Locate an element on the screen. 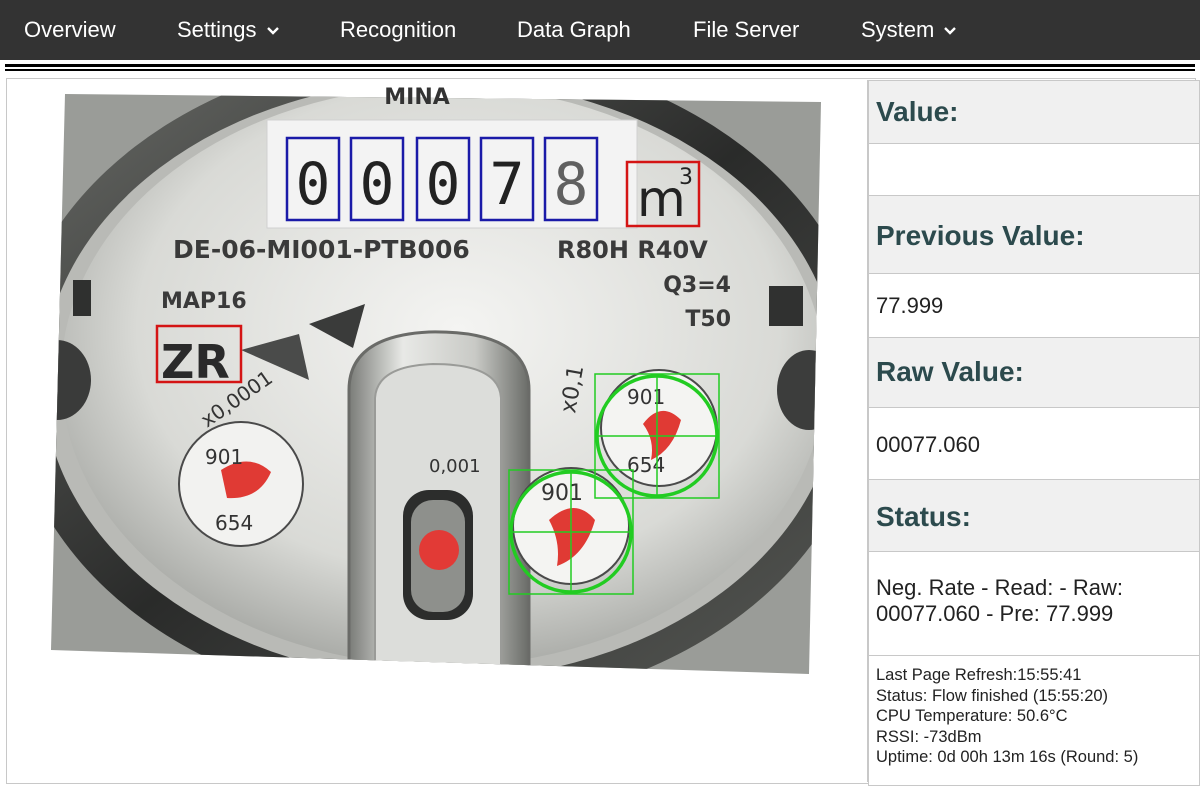 The image size is (1200, 786). raw-value-field: 00077.060 is located at coordinates (1034, 444).